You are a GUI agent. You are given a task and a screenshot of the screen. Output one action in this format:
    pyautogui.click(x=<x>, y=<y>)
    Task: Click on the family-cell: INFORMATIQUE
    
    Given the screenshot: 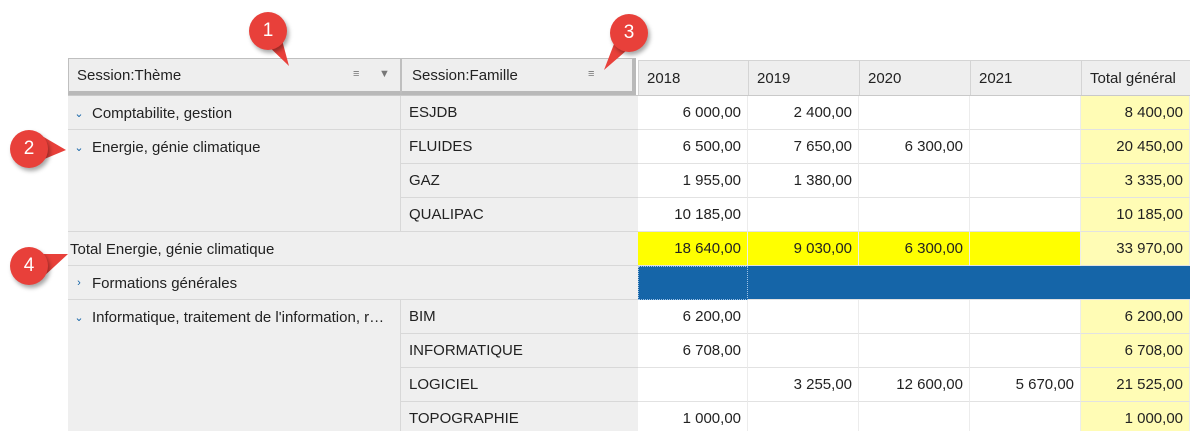 What is the action you would take?
    pyautogui.click(x=519, y=351)
    